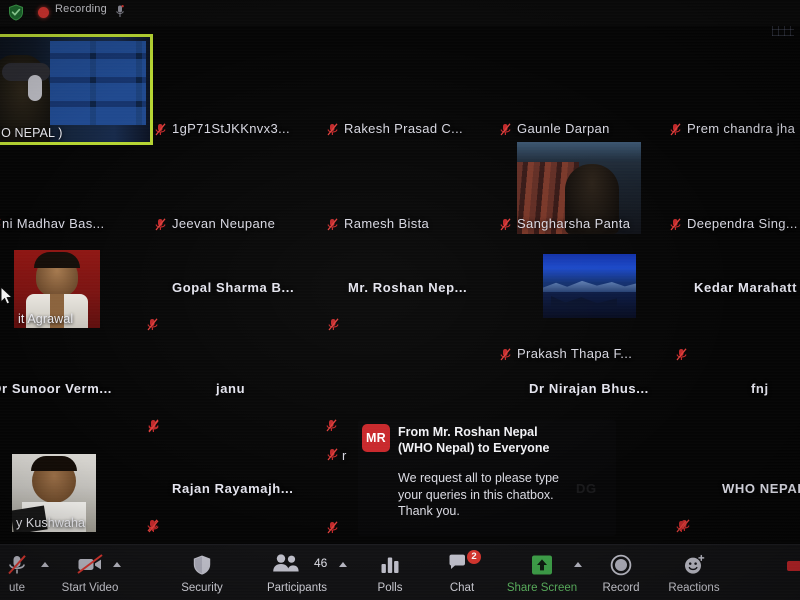 This screenshot has height=600, width=800. What do you see at coordinates (542, 567) in the screenshot?
I see `share-screen-icon` at bounding box center [542, 567].